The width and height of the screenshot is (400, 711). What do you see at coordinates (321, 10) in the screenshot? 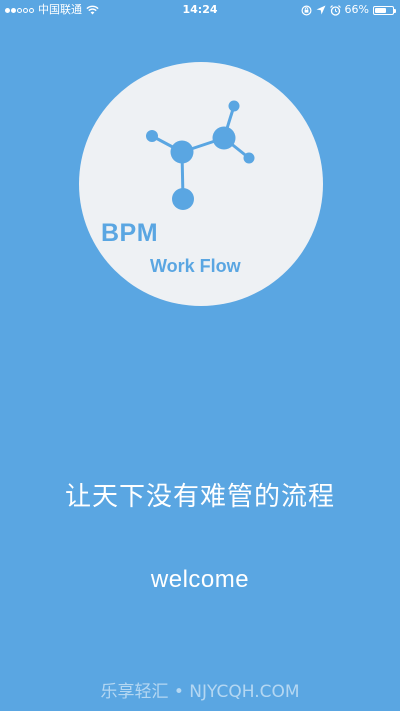
I see `location-arrow-icon` at bounding box center [321, 10].